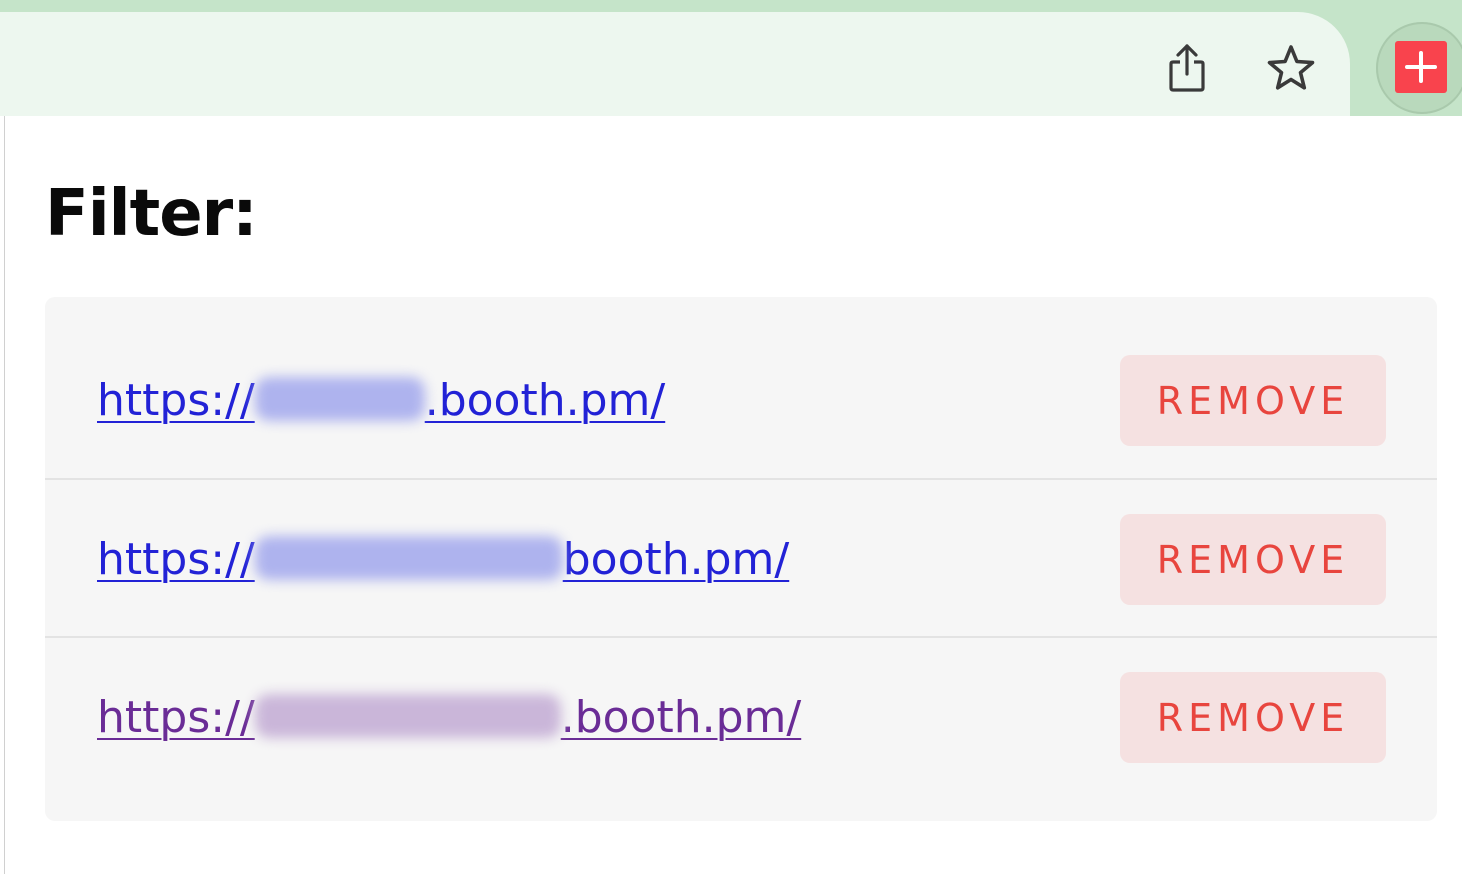  Describe the element at coordinates (151, 214) in the screenshot. I see `popup-title: Filter:` at that location.